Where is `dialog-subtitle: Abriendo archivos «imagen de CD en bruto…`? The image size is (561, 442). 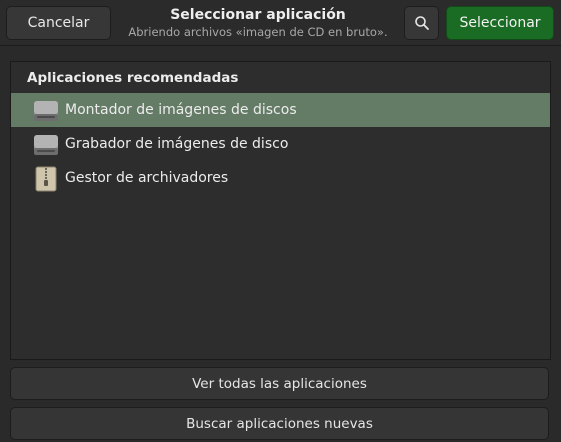 dialog-subtitle: Abriendo archivos «imagen de CD en bruto… is located at coordinates (258, 32).